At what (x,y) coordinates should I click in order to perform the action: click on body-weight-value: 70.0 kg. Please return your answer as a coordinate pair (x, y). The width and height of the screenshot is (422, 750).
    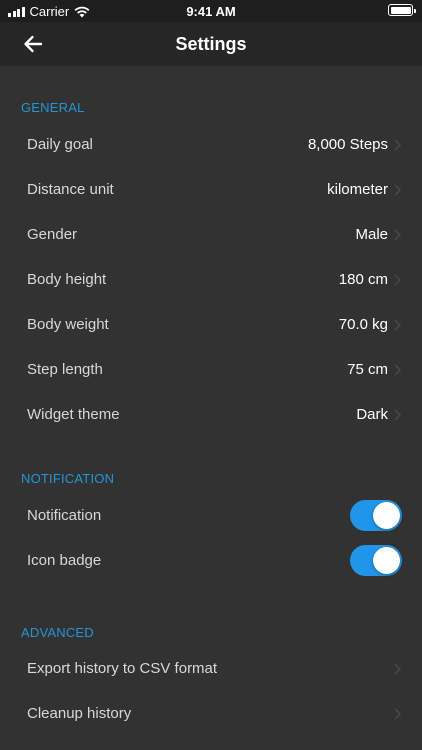
    Looking at the image, I should click on (363, 324).